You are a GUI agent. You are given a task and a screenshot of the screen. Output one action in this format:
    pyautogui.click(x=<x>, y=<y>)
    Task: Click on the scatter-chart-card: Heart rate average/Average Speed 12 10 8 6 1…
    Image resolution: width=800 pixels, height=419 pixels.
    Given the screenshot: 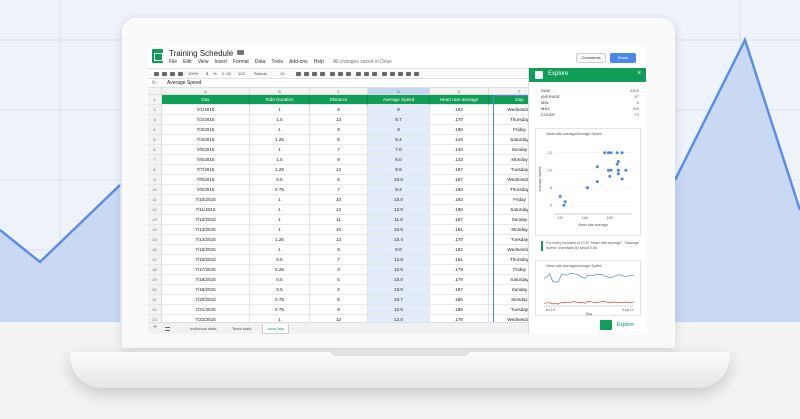 What is the action you would take?
    pyautogui.click(x=588, y=182)
    